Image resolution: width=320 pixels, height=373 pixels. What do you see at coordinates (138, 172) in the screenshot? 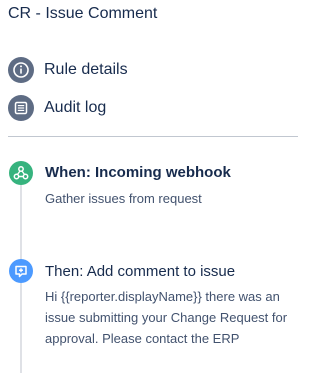
I see `trigger-title: When: Incoming webhook` at bounding box center [138, 172].